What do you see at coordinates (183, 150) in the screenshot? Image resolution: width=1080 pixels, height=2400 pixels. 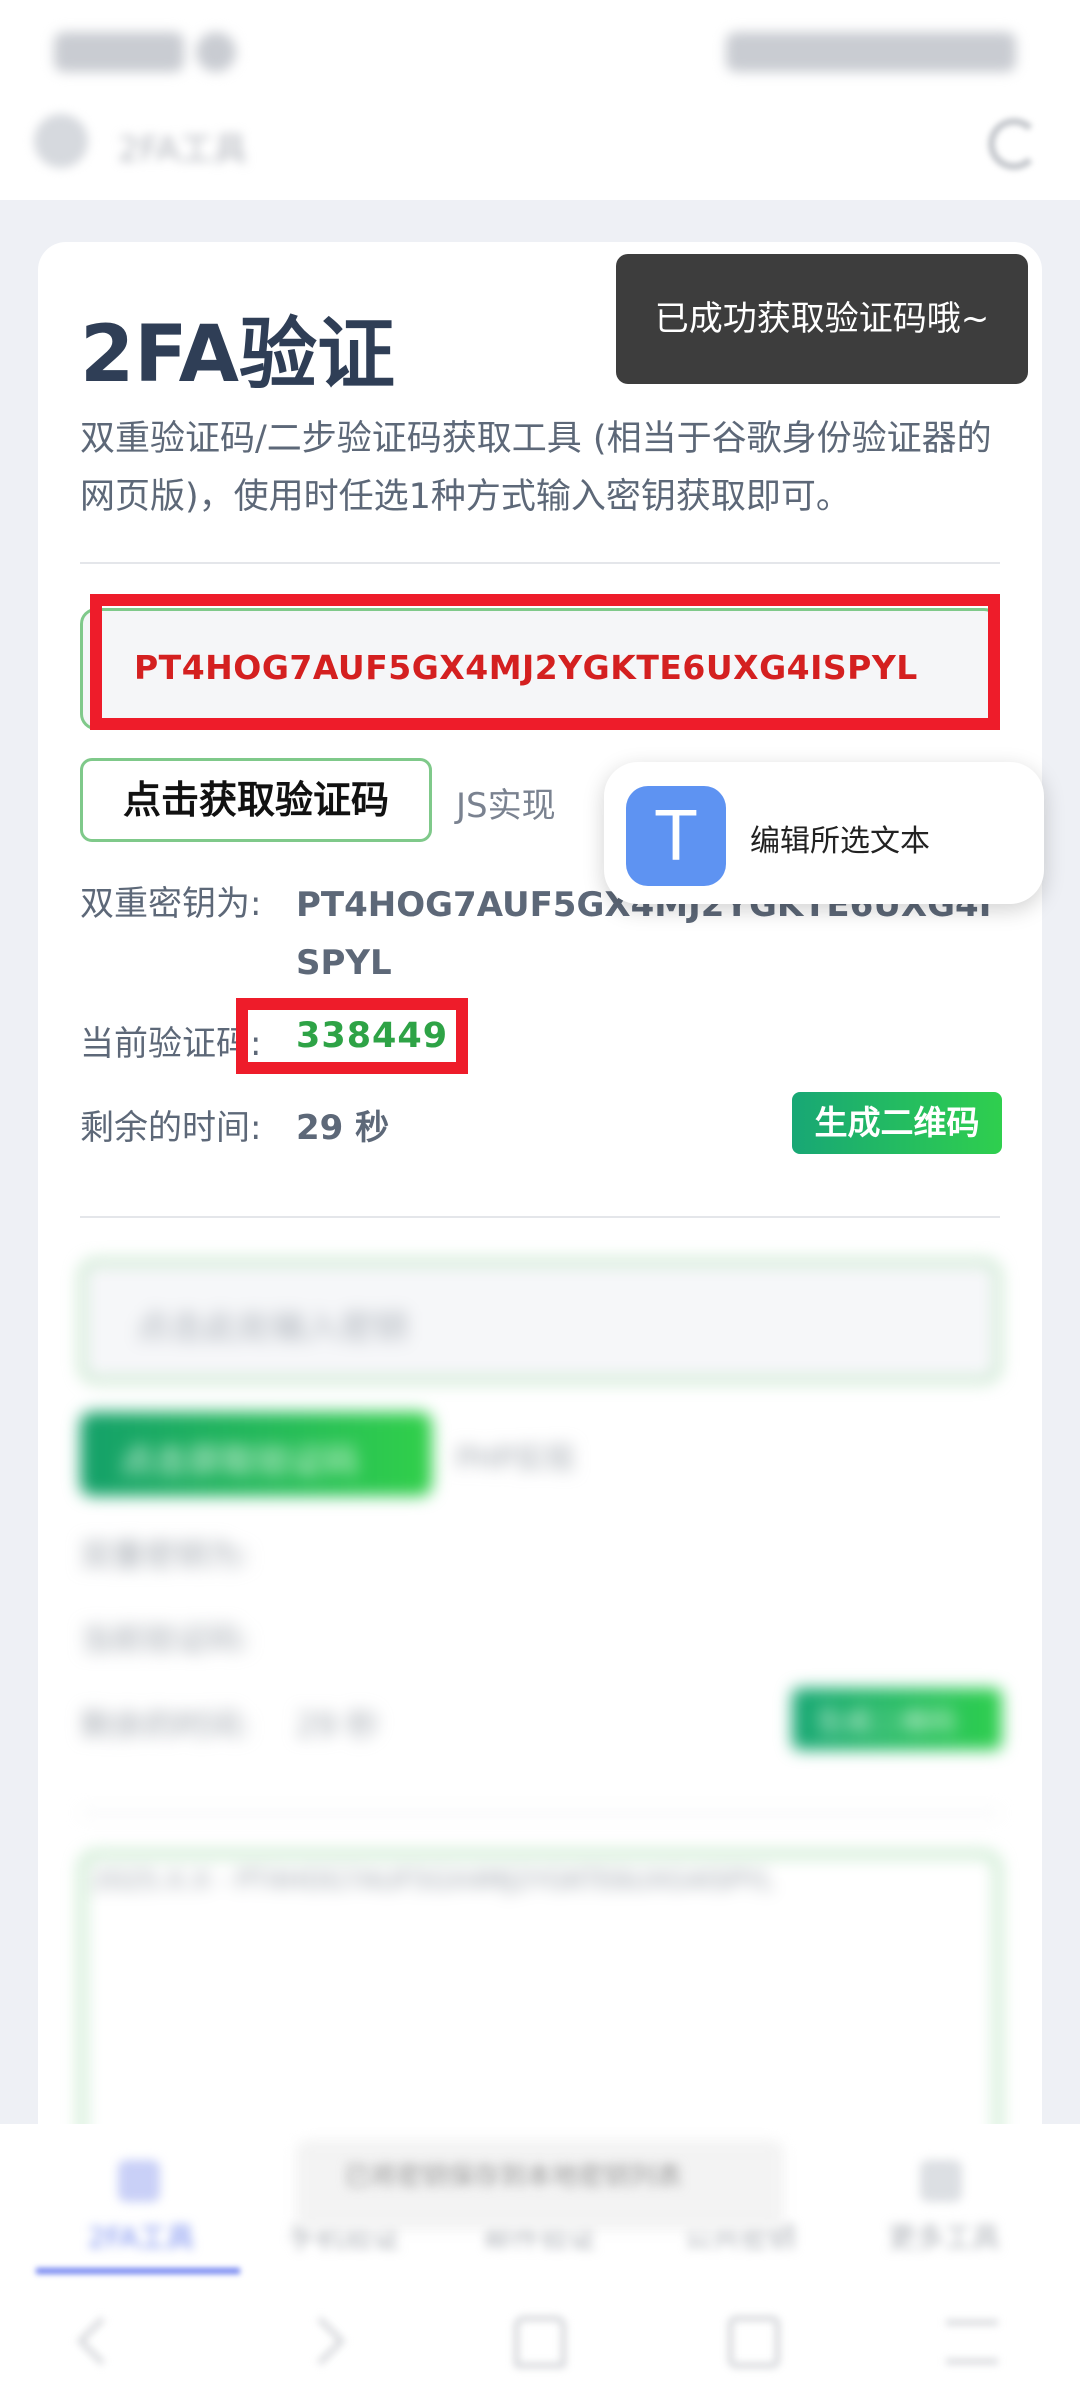 I see `app-bar-title: 2FA工具` at bounding box center [183, 150].